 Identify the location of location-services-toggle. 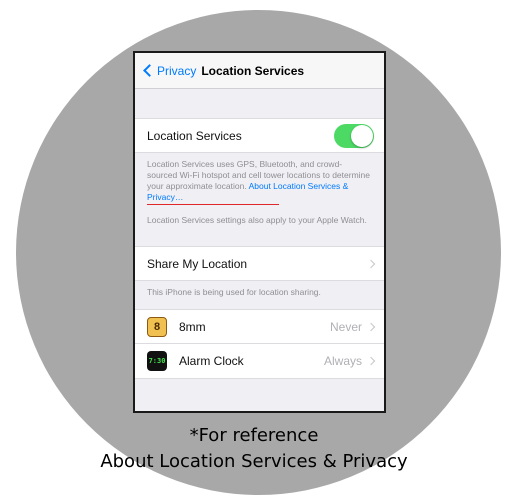
(354, 135).